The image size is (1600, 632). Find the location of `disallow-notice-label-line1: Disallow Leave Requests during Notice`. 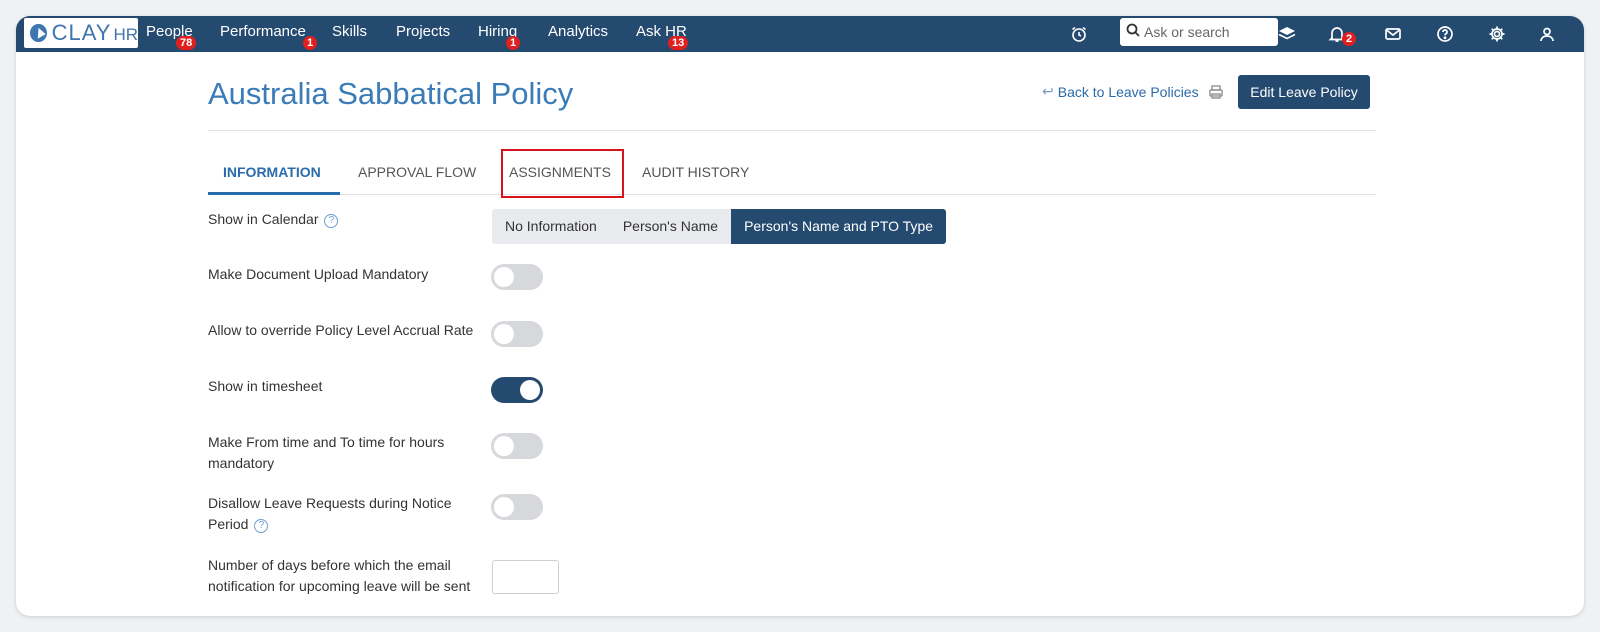

disallow-notice-label-line1: Disallow Leave Requests during Notice is located at coordinates (330, 503).